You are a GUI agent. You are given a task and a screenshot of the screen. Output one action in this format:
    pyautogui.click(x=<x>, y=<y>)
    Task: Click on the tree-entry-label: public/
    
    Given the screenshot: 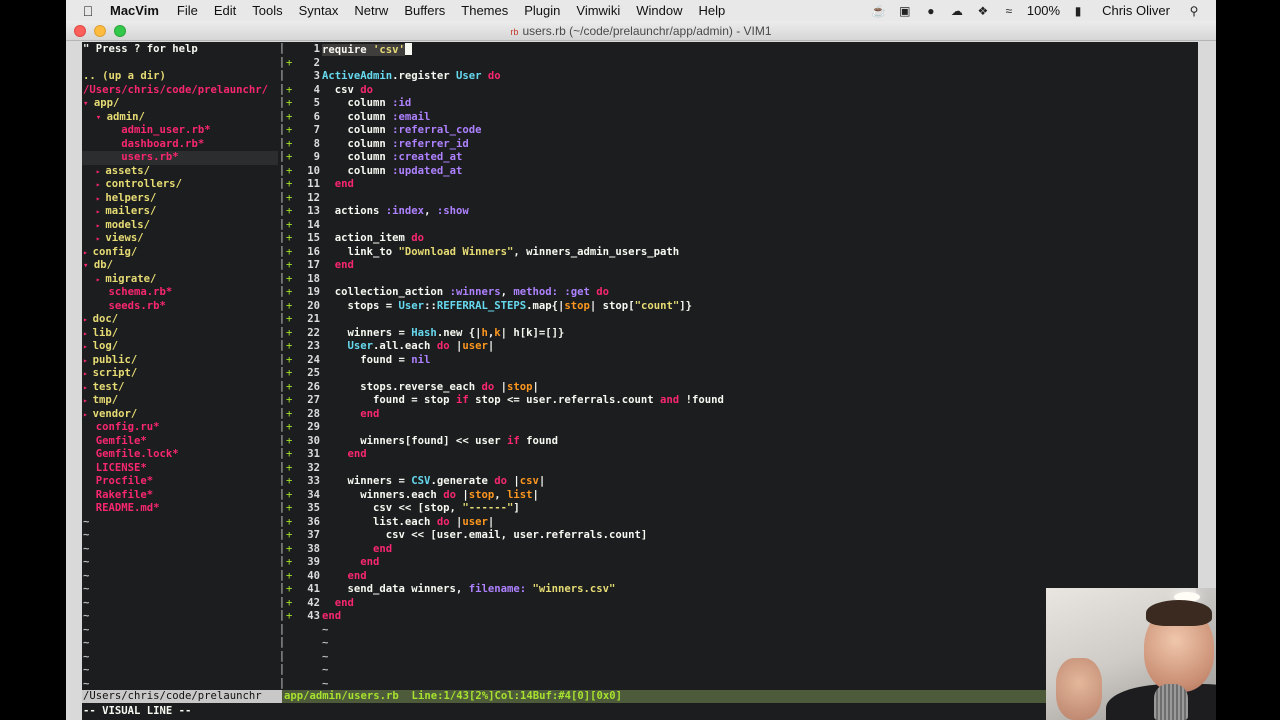 What is the action you would take?
    pyautogui.click(x=115, y=360)
    